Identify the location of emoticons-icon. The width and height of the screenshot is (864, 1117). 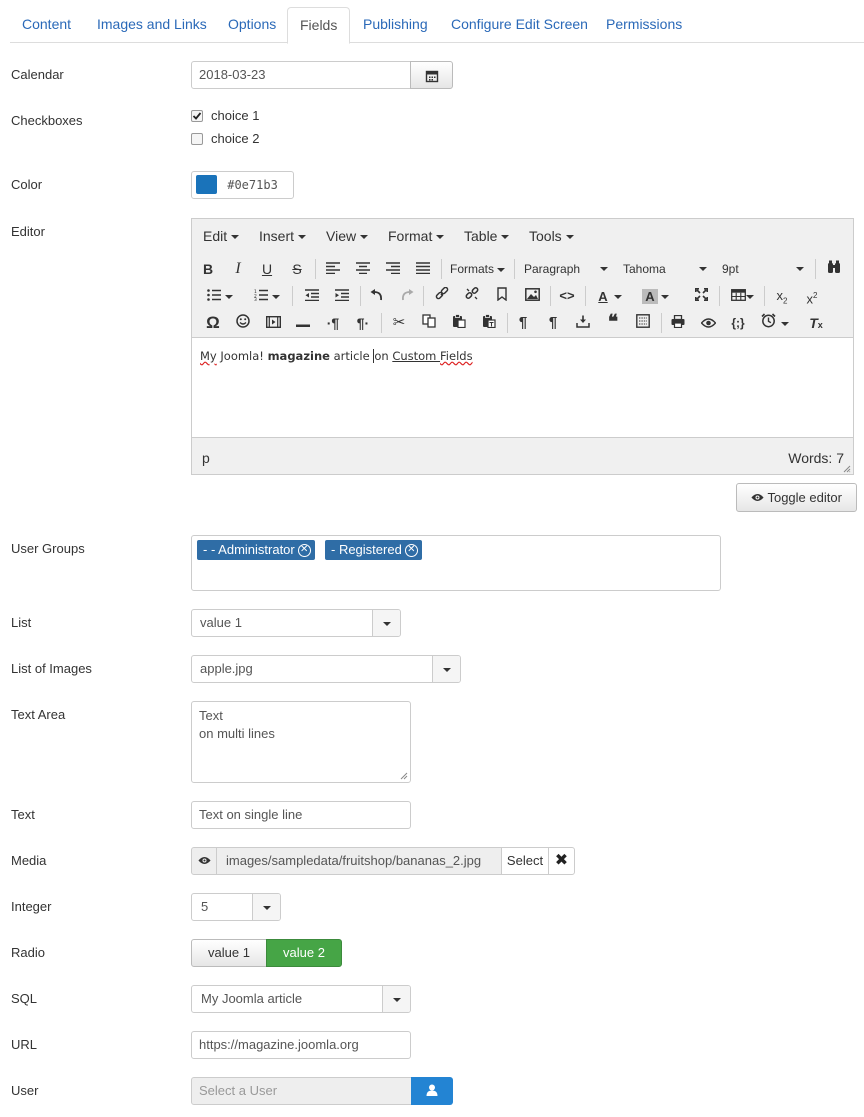
(243, 323).